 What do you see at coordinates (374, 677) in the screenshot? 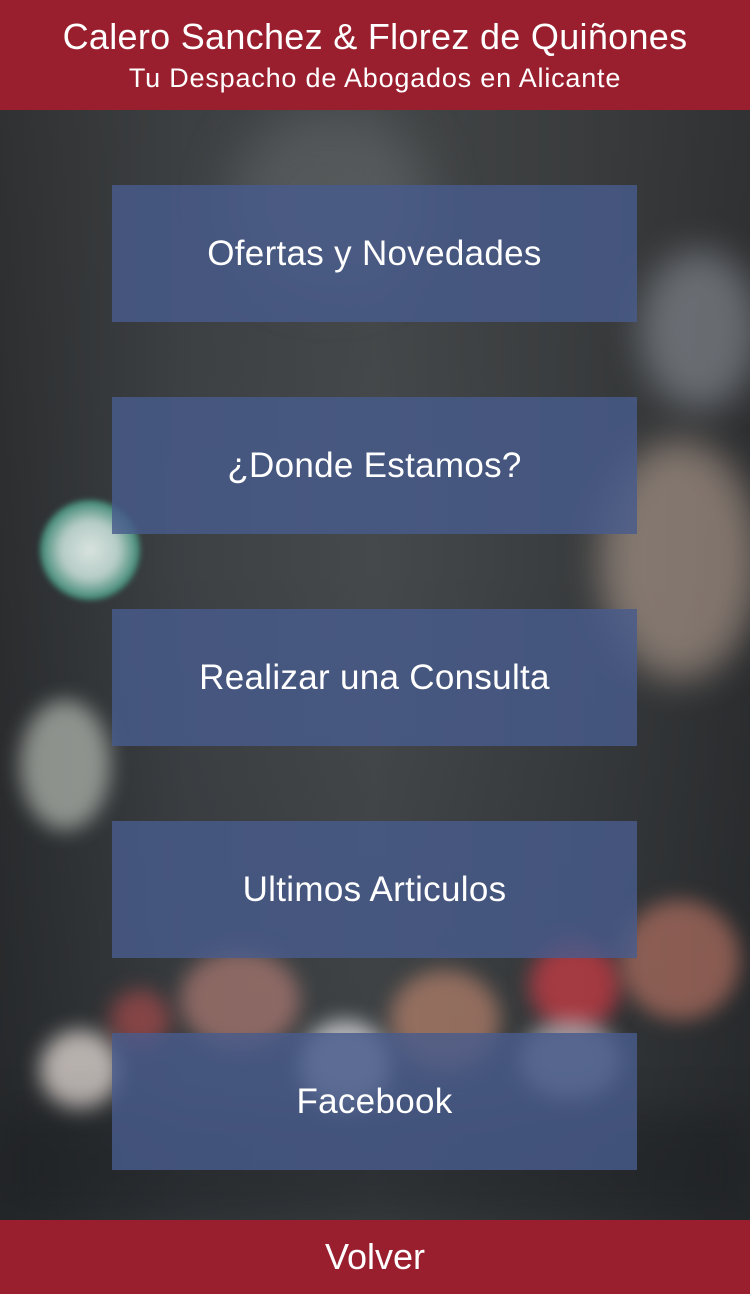
I see `realizar-consulta-button: Realizar una Consulta` at bounding box center [374, 677].